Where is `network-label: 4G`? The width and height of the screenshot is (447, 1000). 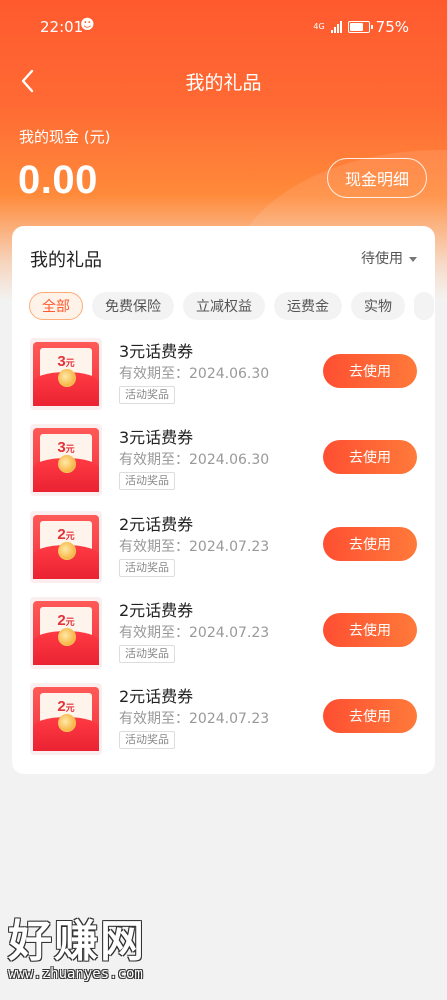 network-label: 4G is located at coordinates (319, 26).